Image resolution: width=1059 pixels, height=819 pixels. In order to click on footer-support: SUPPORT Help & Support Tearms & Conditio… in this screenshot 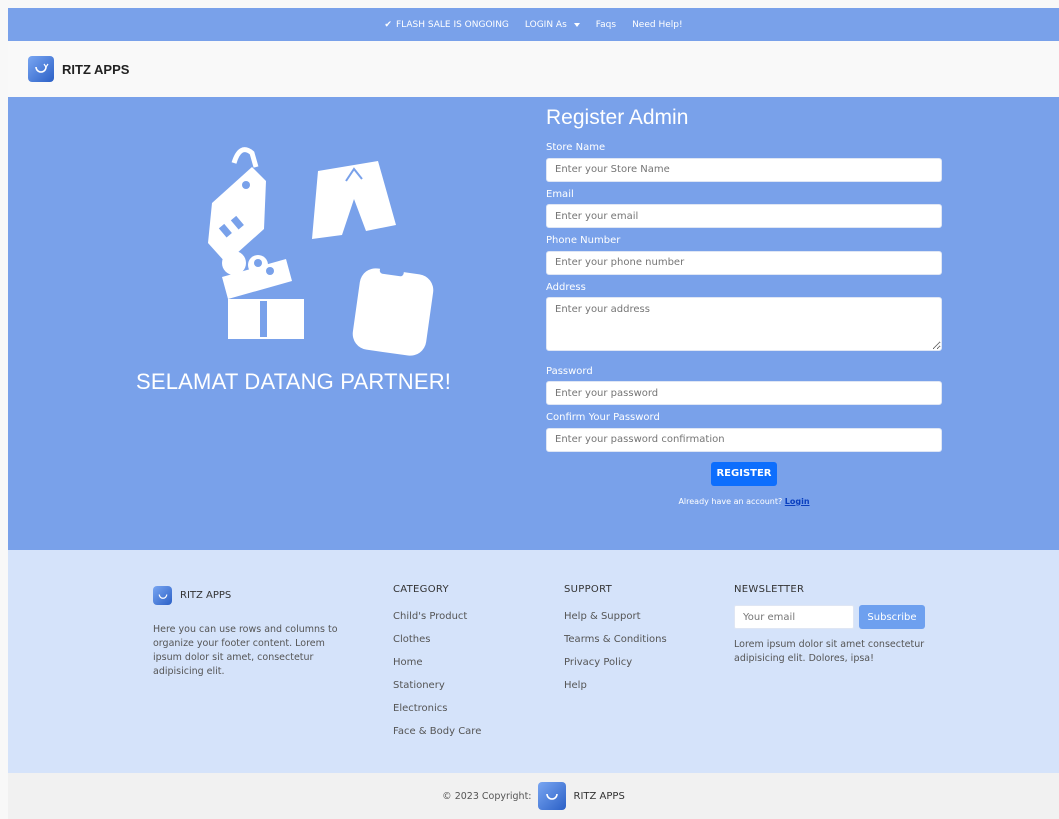, I will do `click(615, 643)`.